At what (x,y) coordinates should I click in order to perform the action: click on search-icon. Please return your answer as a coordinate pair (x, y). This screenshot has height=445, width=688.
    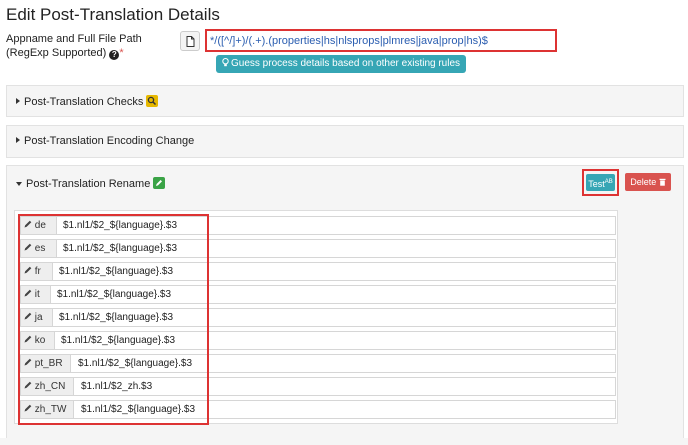
    Looking at the image, I should click on (152, 101).